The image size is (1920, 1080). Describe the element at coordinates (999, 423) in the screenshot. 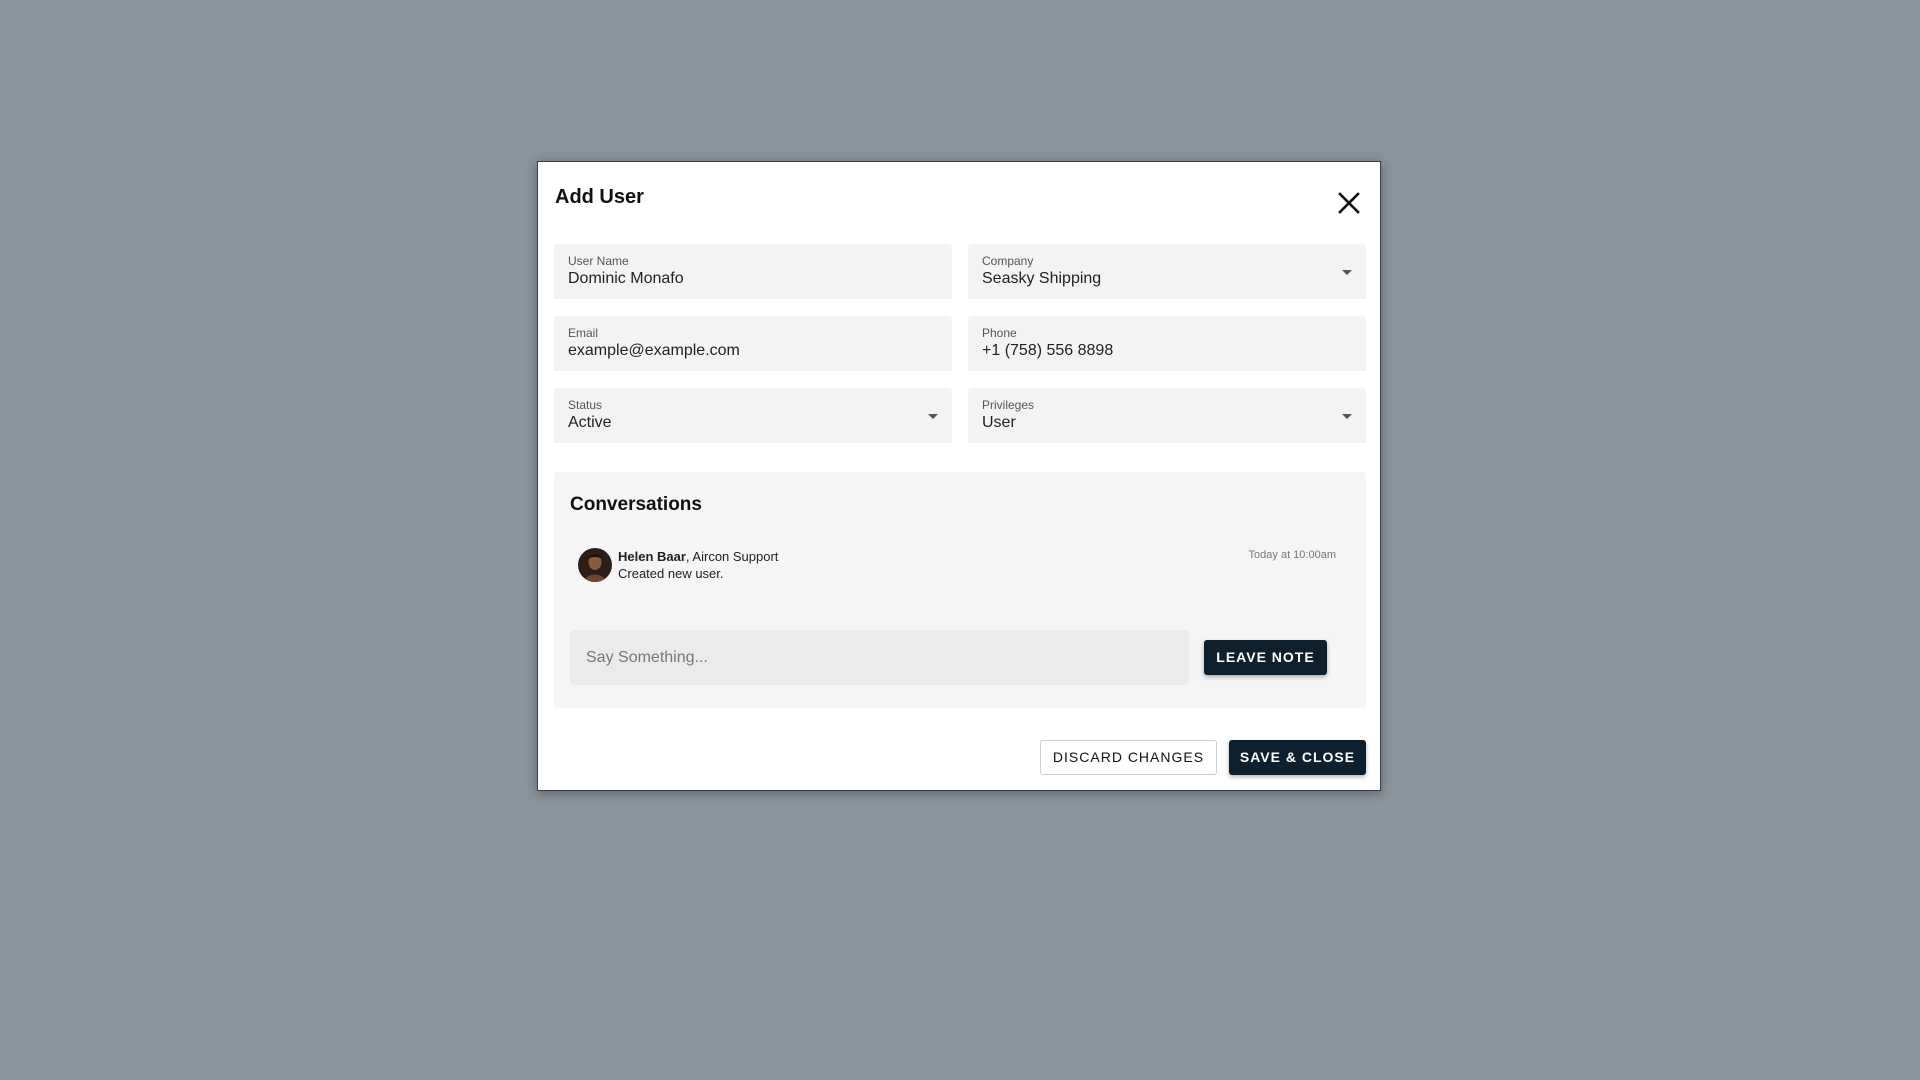

I see `privileges-value: User` at that location.